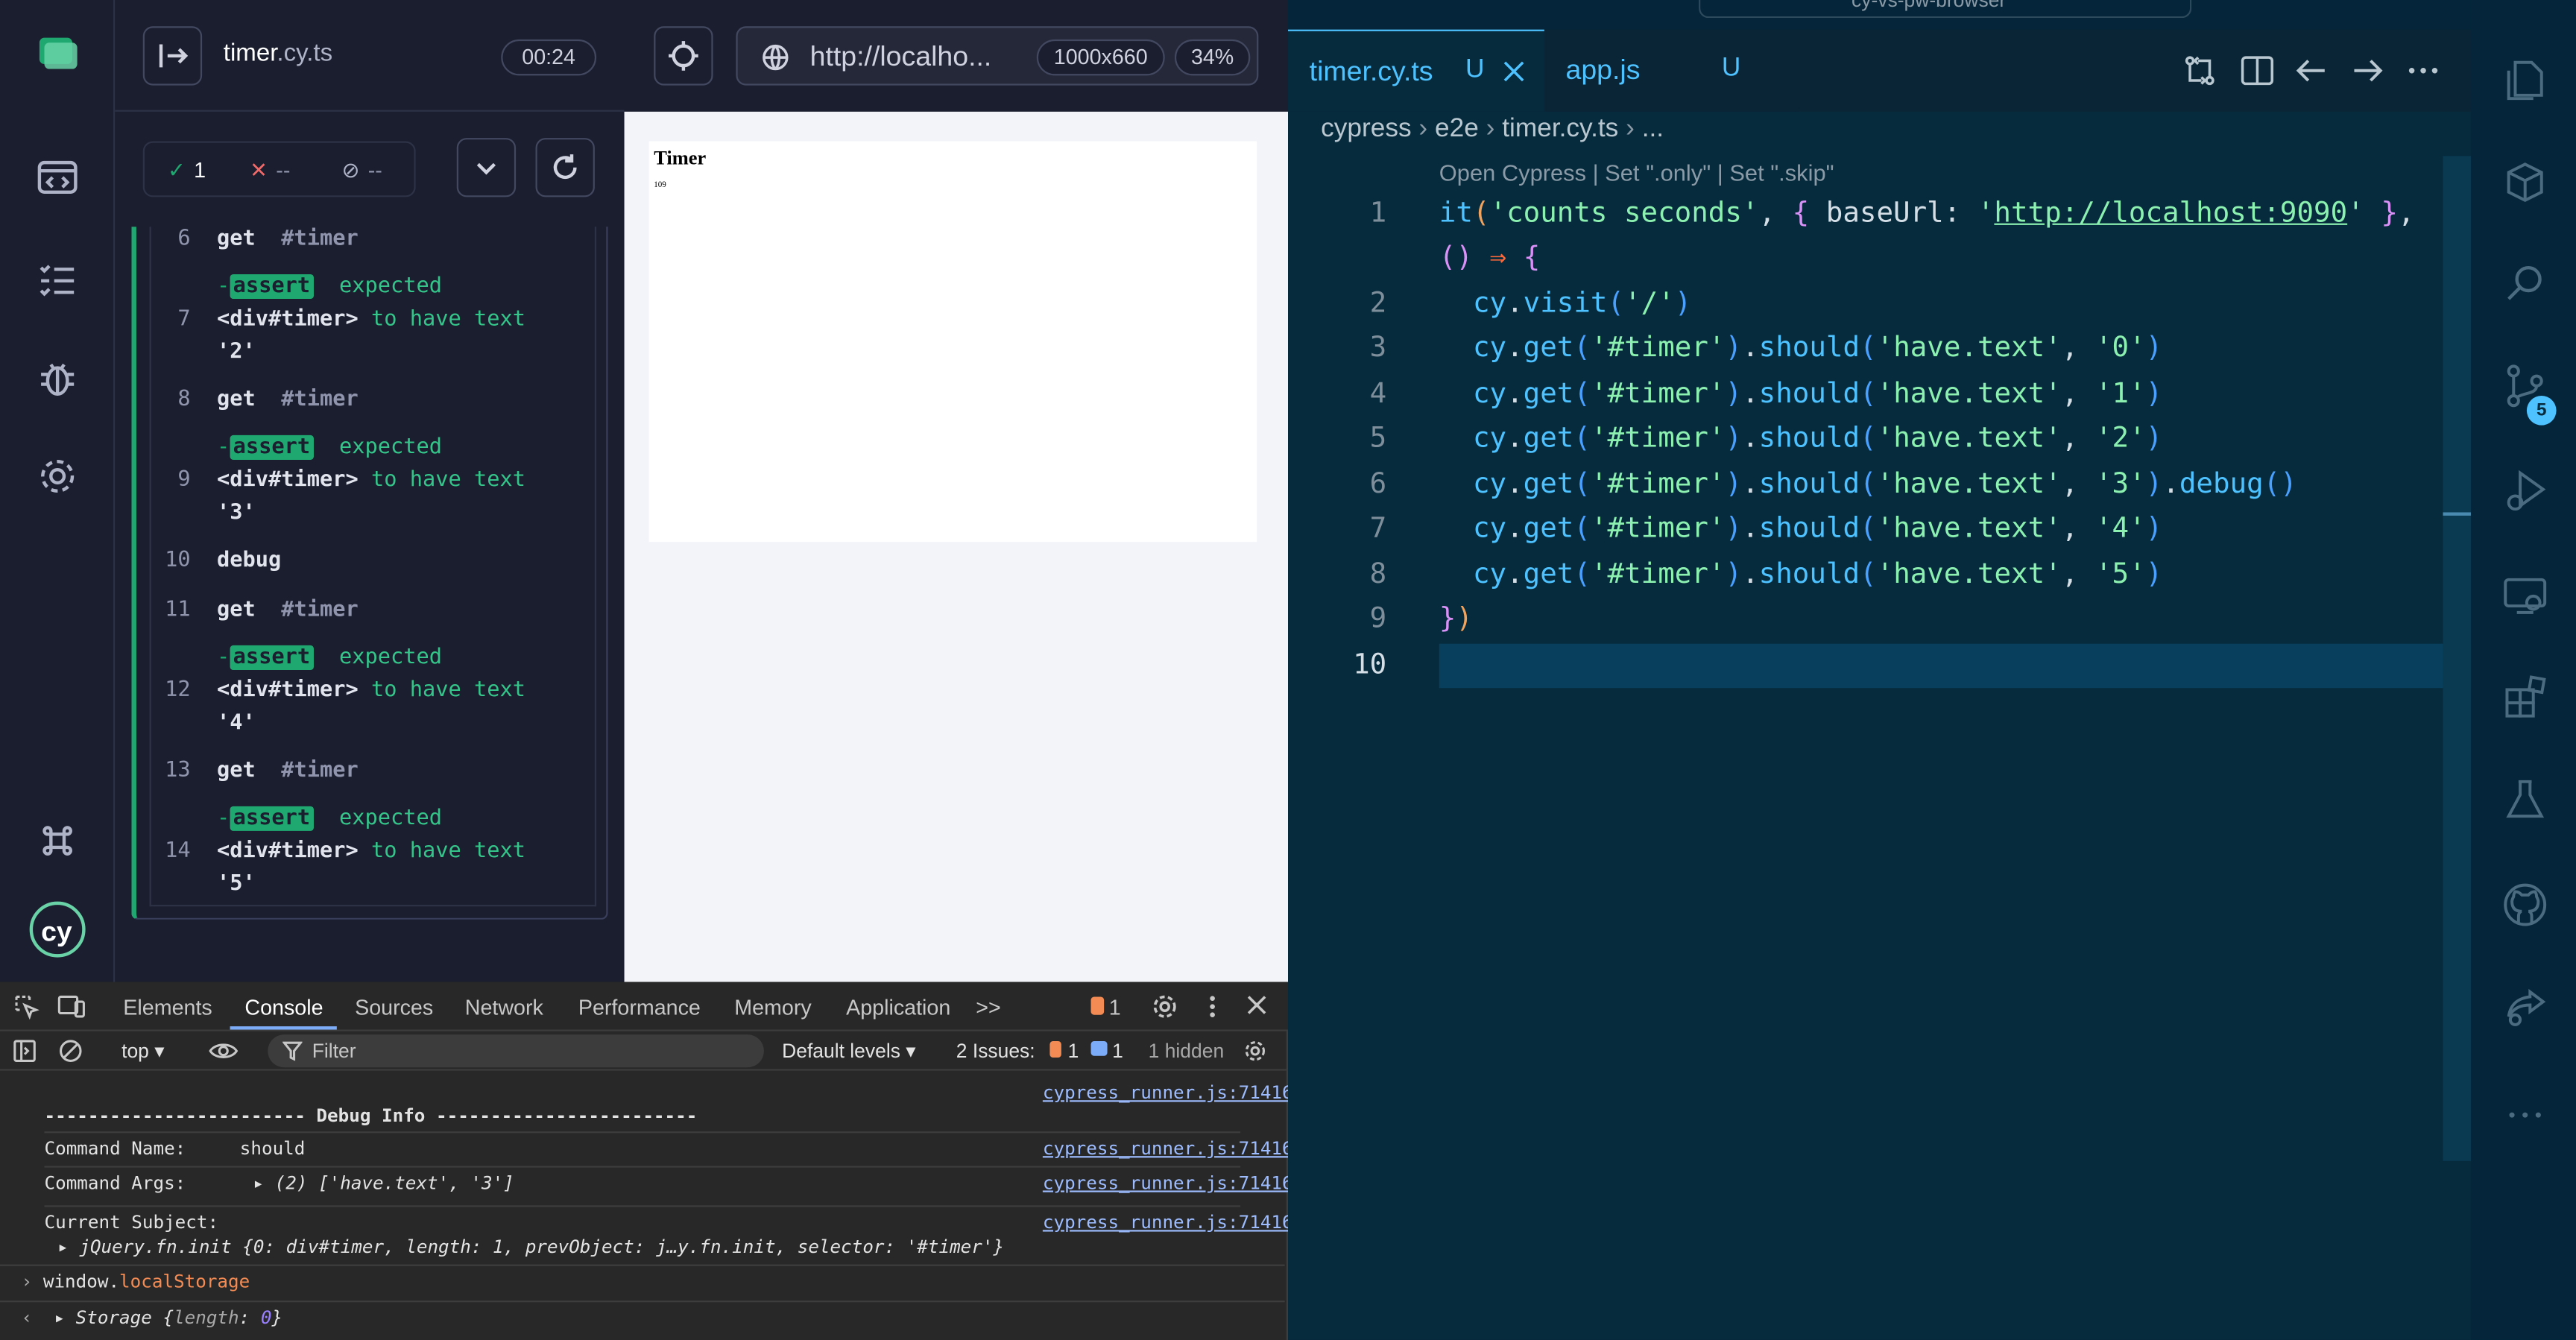  Describe the element at coordinates (1255, 1052) in the screenshot. I see `console-settings-gear-icon` at that location.